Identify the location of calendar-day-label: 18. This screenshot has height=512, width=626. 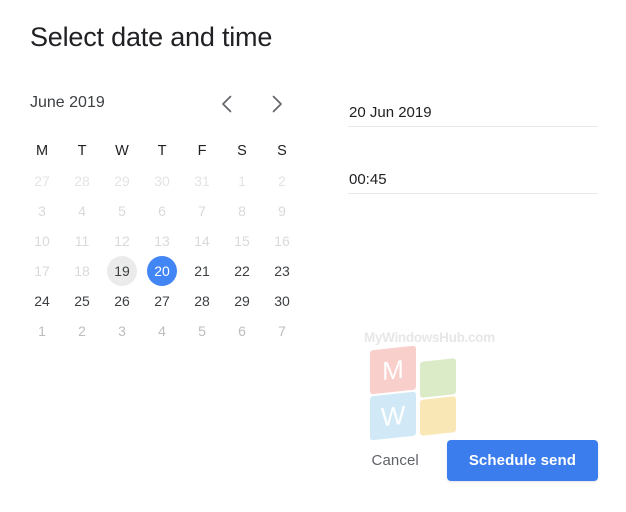
(82, 271).